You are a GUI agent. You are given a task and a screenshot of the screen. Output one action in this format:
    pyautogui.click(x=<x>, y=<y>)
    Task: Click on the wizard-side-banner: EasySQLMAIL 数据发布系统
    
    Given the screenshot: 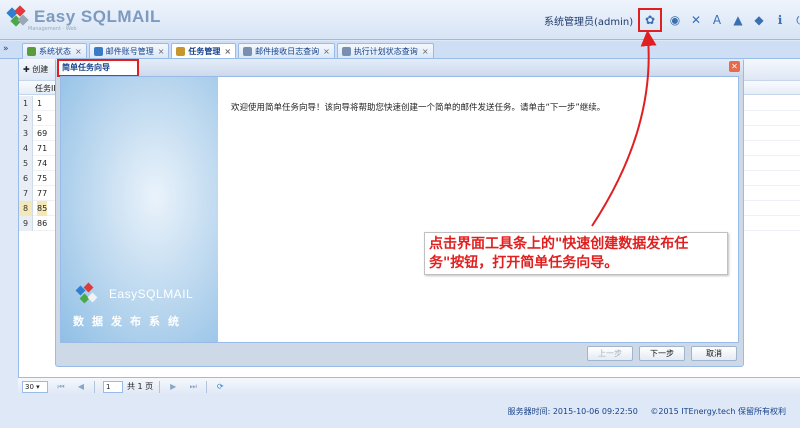 What is the action you would take?
    pyautogui.click(x=139, y=209)
    